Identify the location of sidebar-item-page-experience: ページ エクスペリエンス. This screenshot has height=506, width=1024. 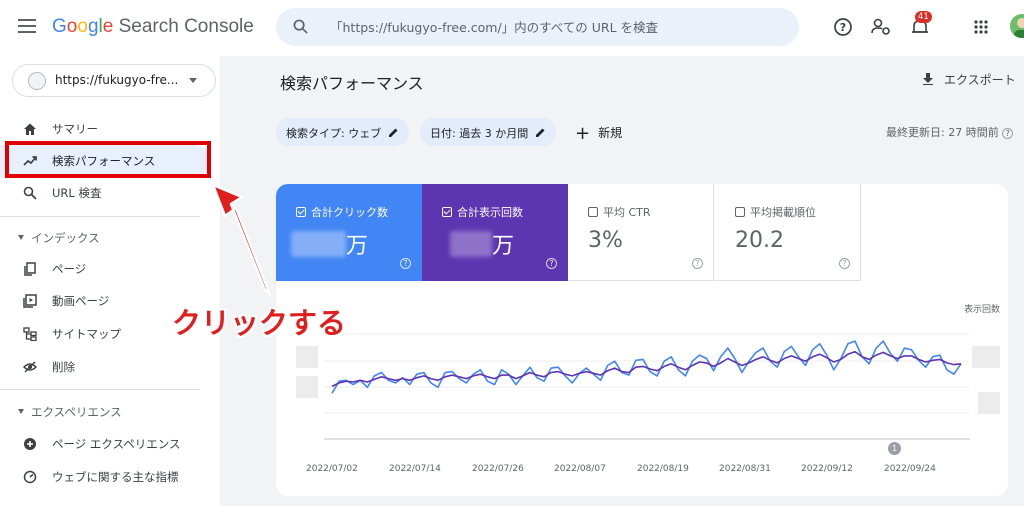
(105, 444).